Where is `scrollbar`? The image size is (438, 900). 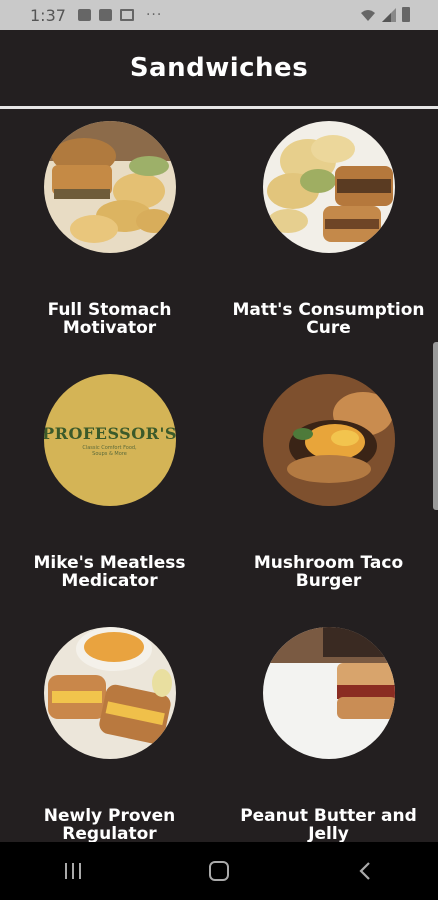
scrollbar is located at coordinates (435, 426).